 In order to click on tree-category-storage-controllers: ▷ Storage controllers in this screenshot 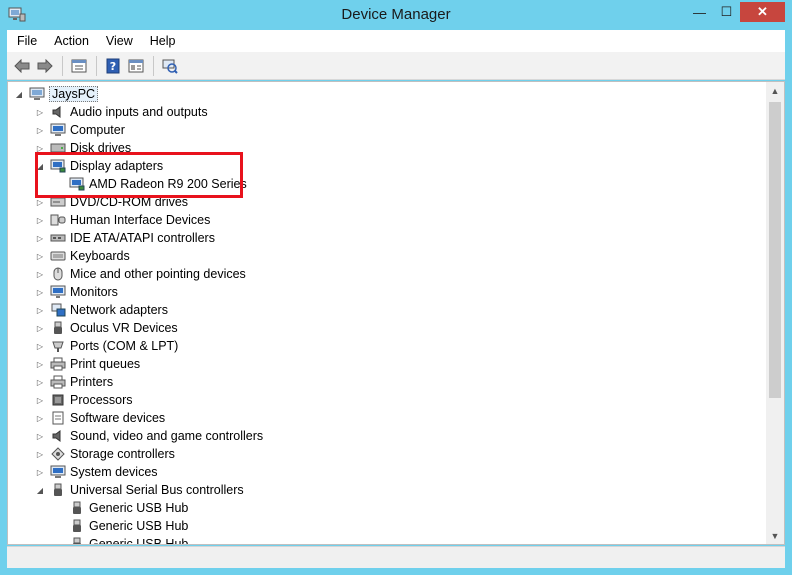, I will do `click(105, 454)`.